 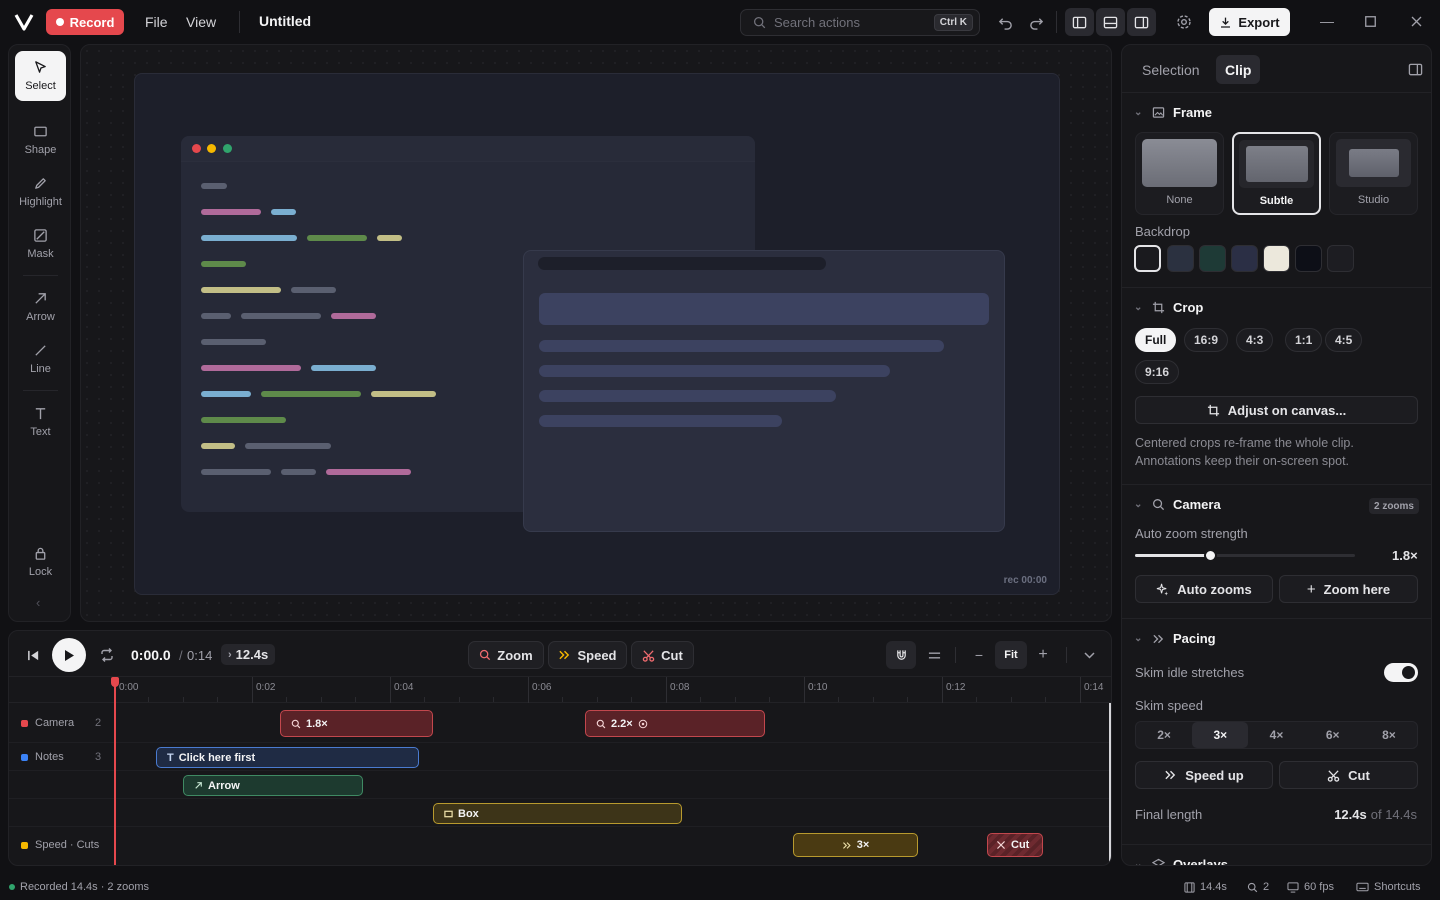 I want to click on cut-button: Cut, so click(x=1348, y=775).